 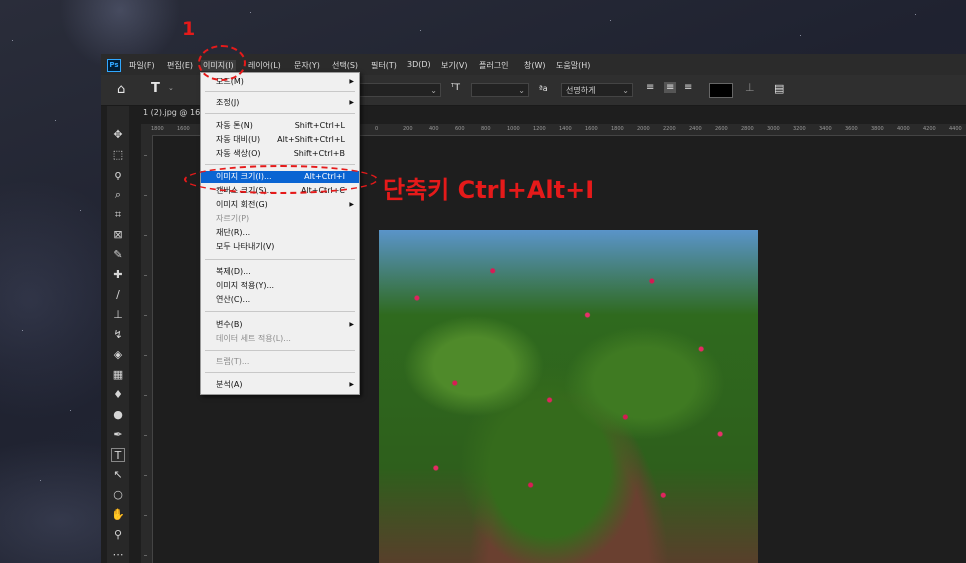 What do you see at coordinates (281, 179) in the screenshot?
I see `annotation-oval-image-size` at bounding box center [281, 179].